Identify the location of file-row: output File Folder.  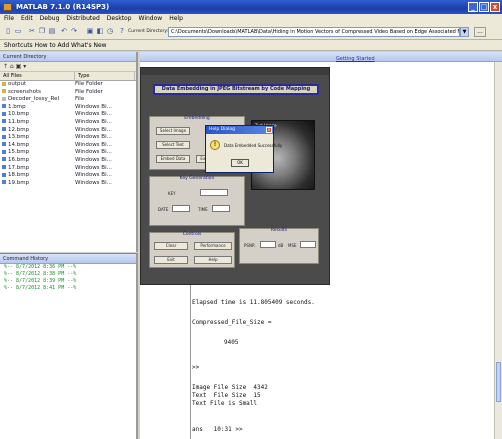
(68, 85).